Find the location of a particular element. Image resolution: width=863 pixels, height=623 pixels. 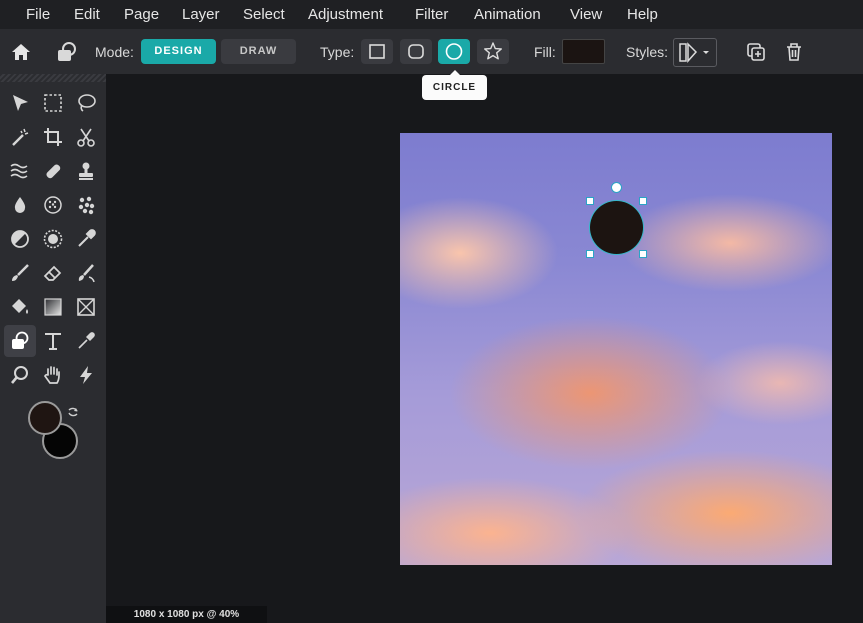

sun-icon is located at coordinates (53, 239).